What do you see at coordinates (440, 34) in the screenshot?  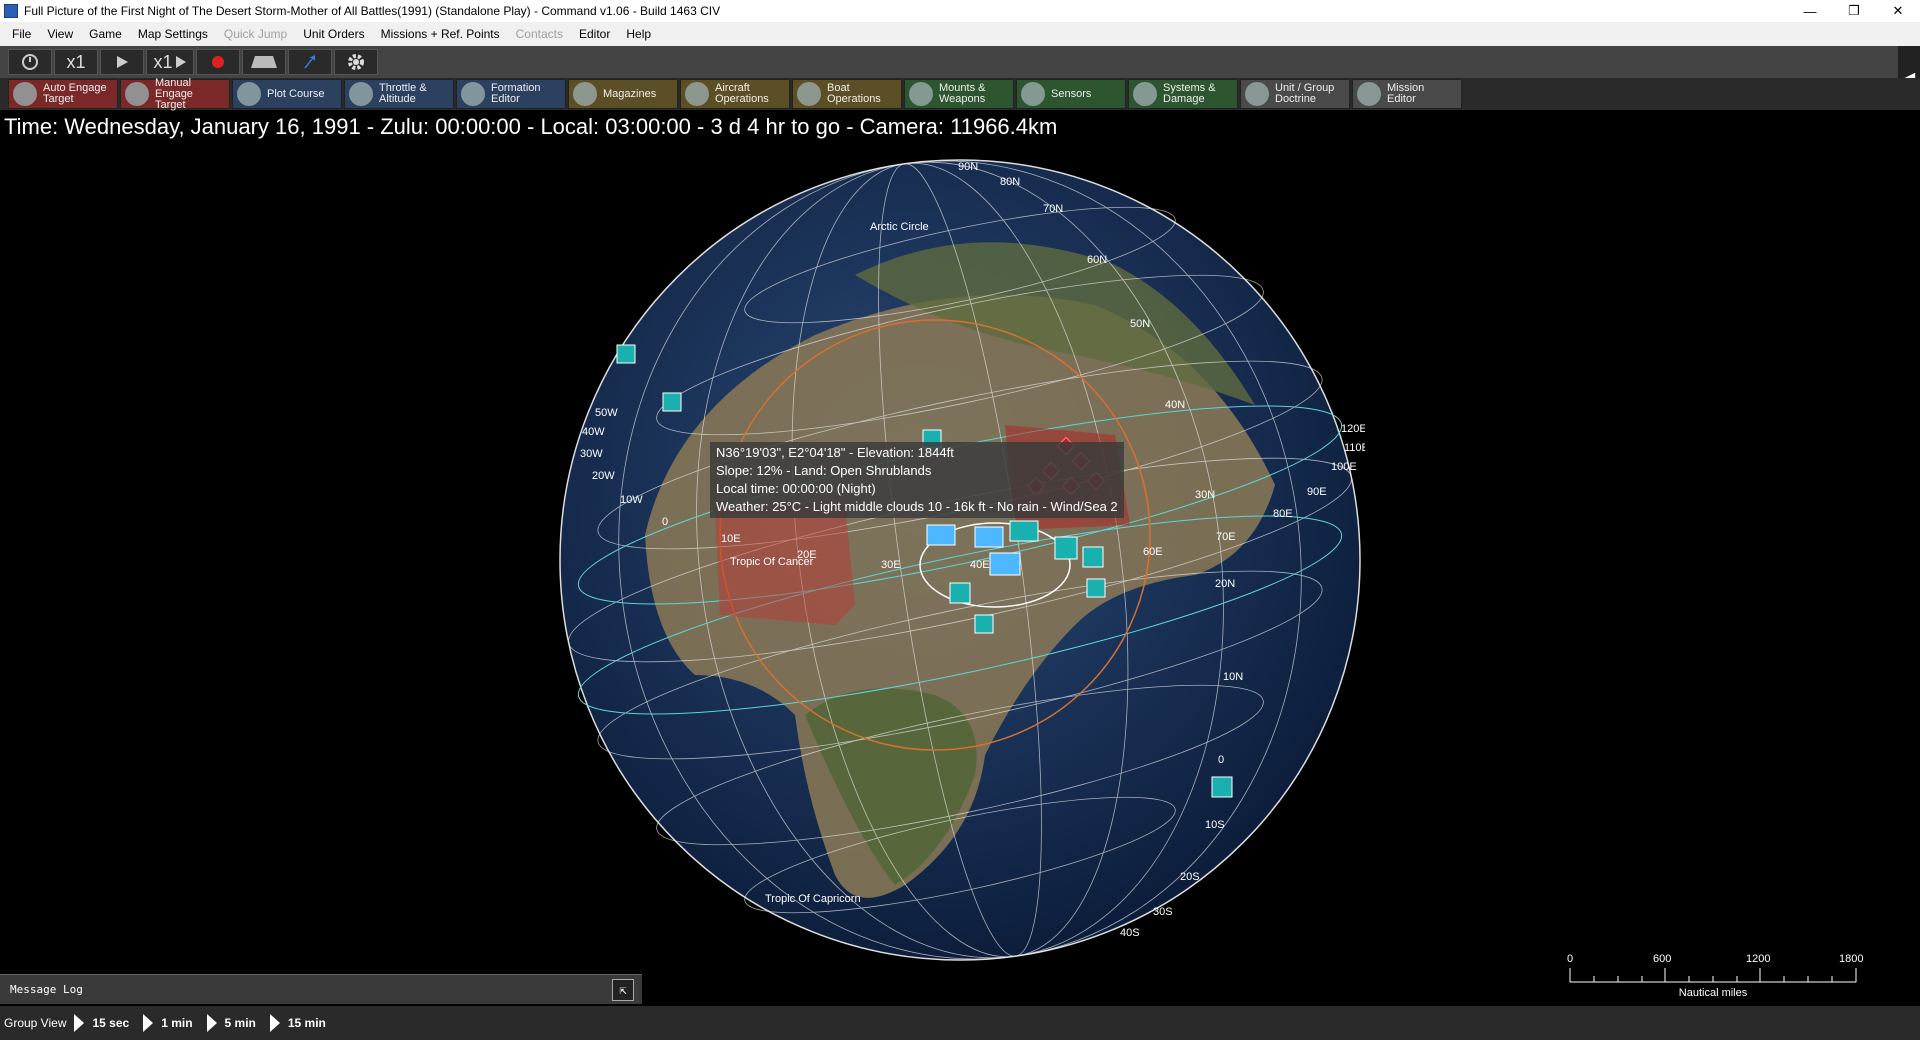 I see `menu-missions: Missions + Ref. Points` at bounding box center [440, 34].